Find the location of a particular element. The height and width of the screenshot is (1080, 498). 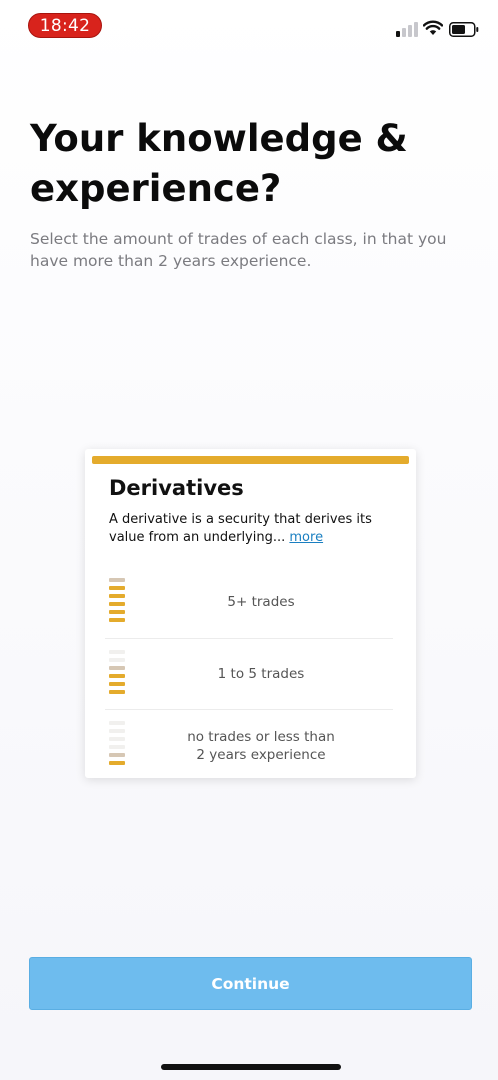

status-bar: 18:42 is located at coordinates (249, 25).